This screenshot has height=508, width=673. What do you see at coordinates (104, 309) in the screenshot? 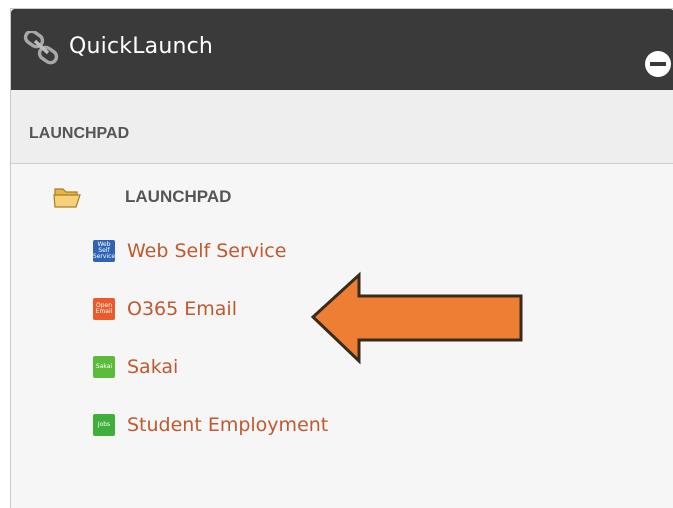
I see `email-icon: Open Email` at bounding box center [104, 309].